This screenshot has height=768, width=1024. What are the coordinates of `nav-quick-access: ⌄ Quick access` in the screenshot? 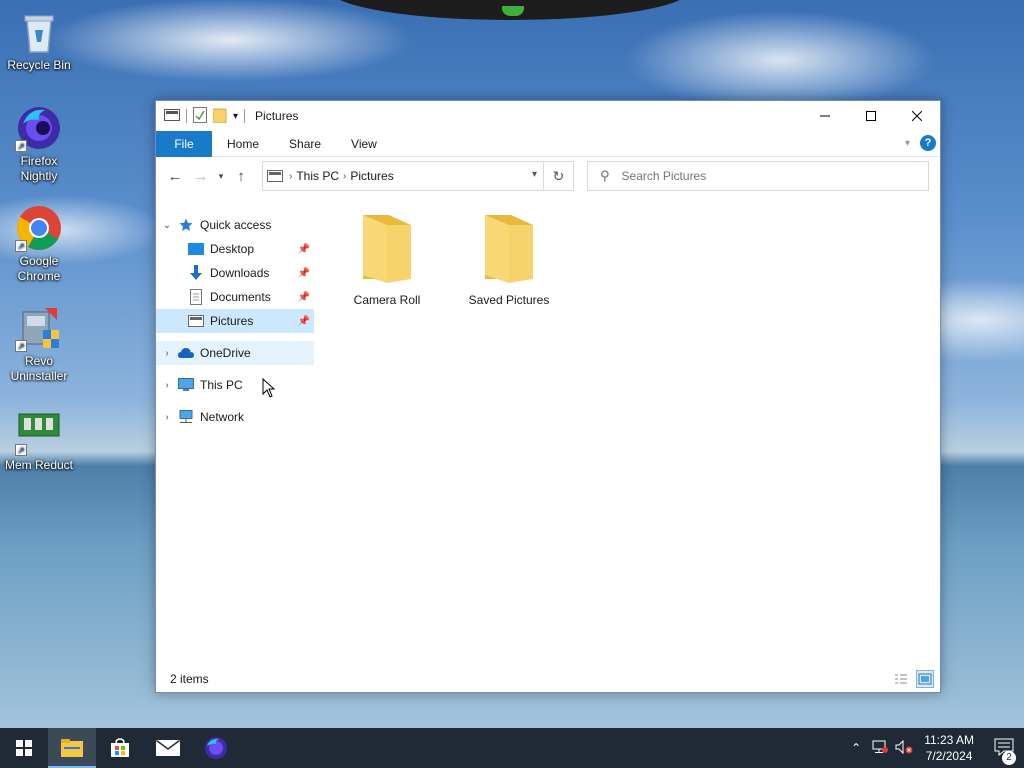 It's located at (235, 225).